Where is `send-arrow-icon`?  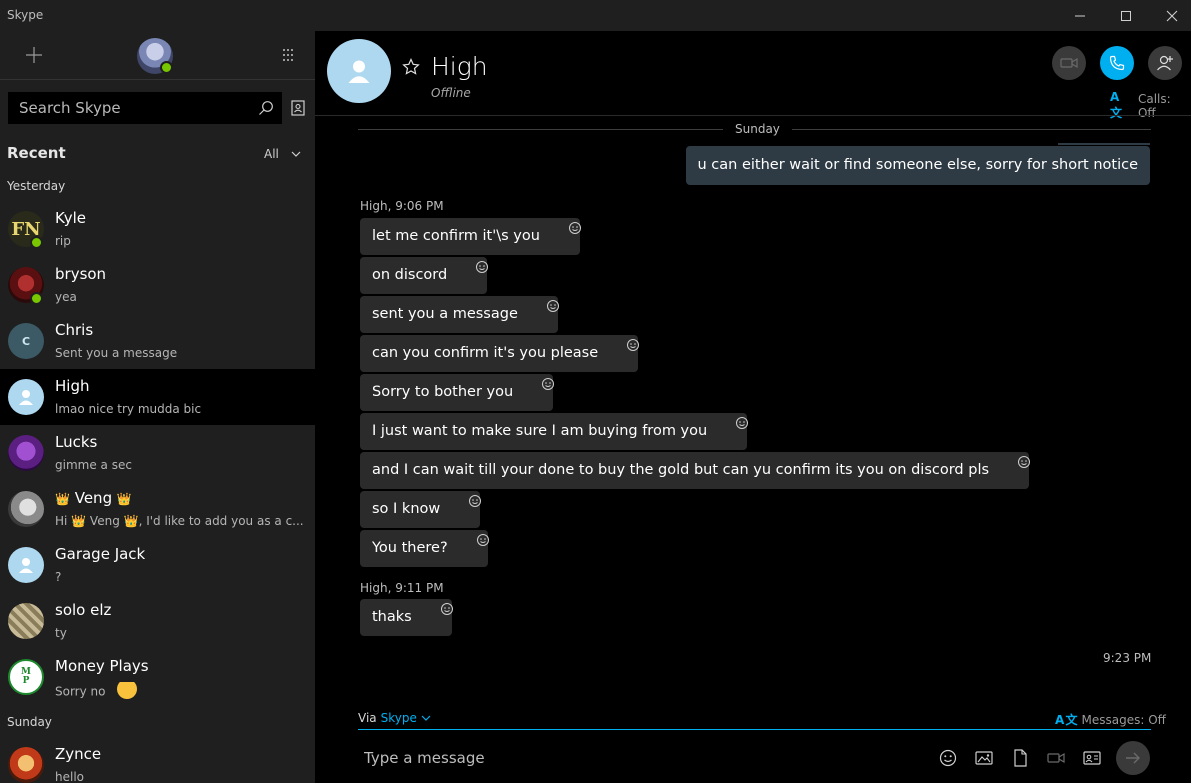 send-arrow-icon is located at coordinates (1133, 758).